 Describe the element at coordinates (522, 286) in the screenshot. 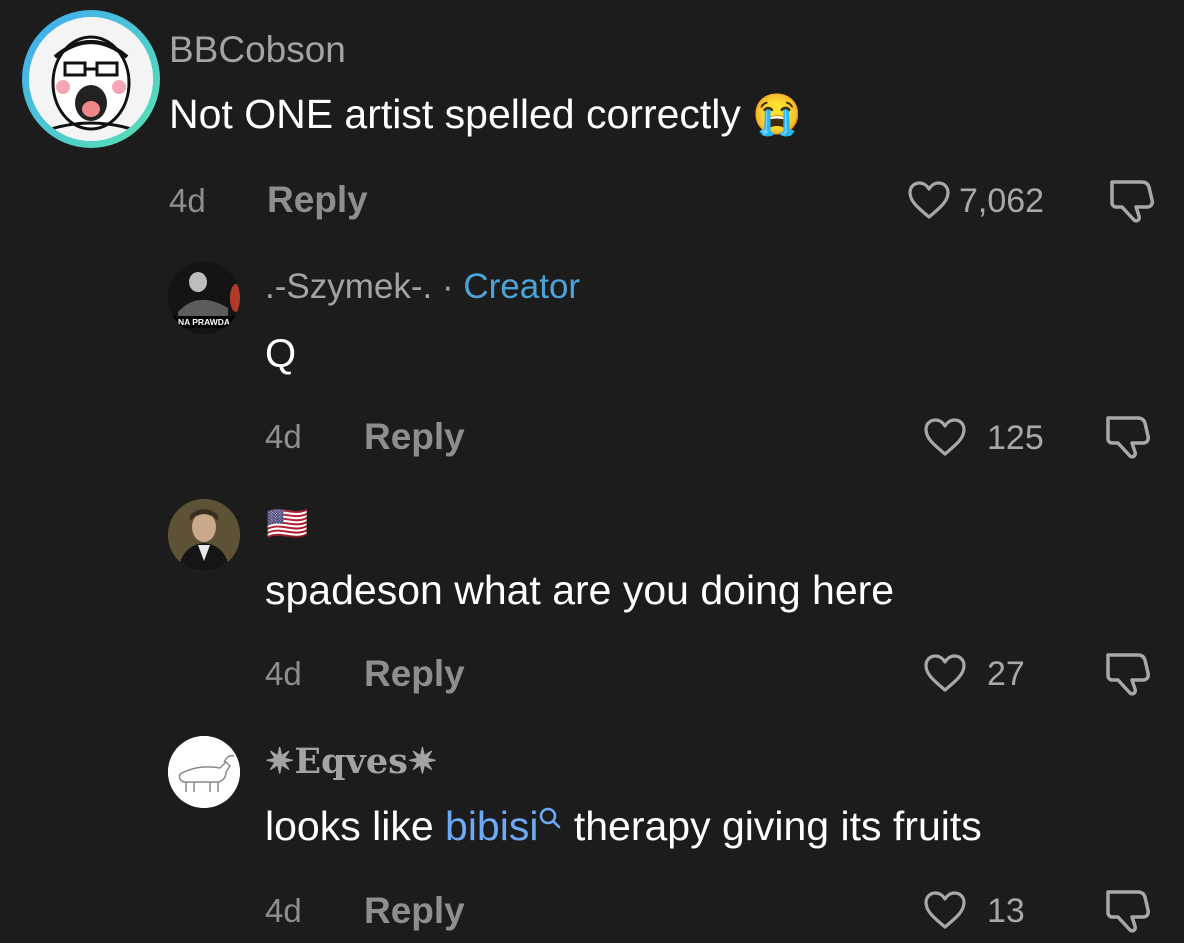

I see `creator-badge: Creator` at that location.